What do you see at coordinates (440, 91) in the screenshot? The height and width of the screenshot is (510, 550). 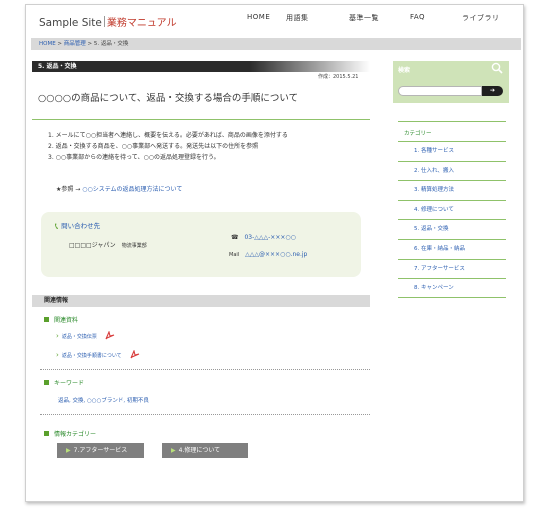 I see `search-input` at bounding box center [440, 91].